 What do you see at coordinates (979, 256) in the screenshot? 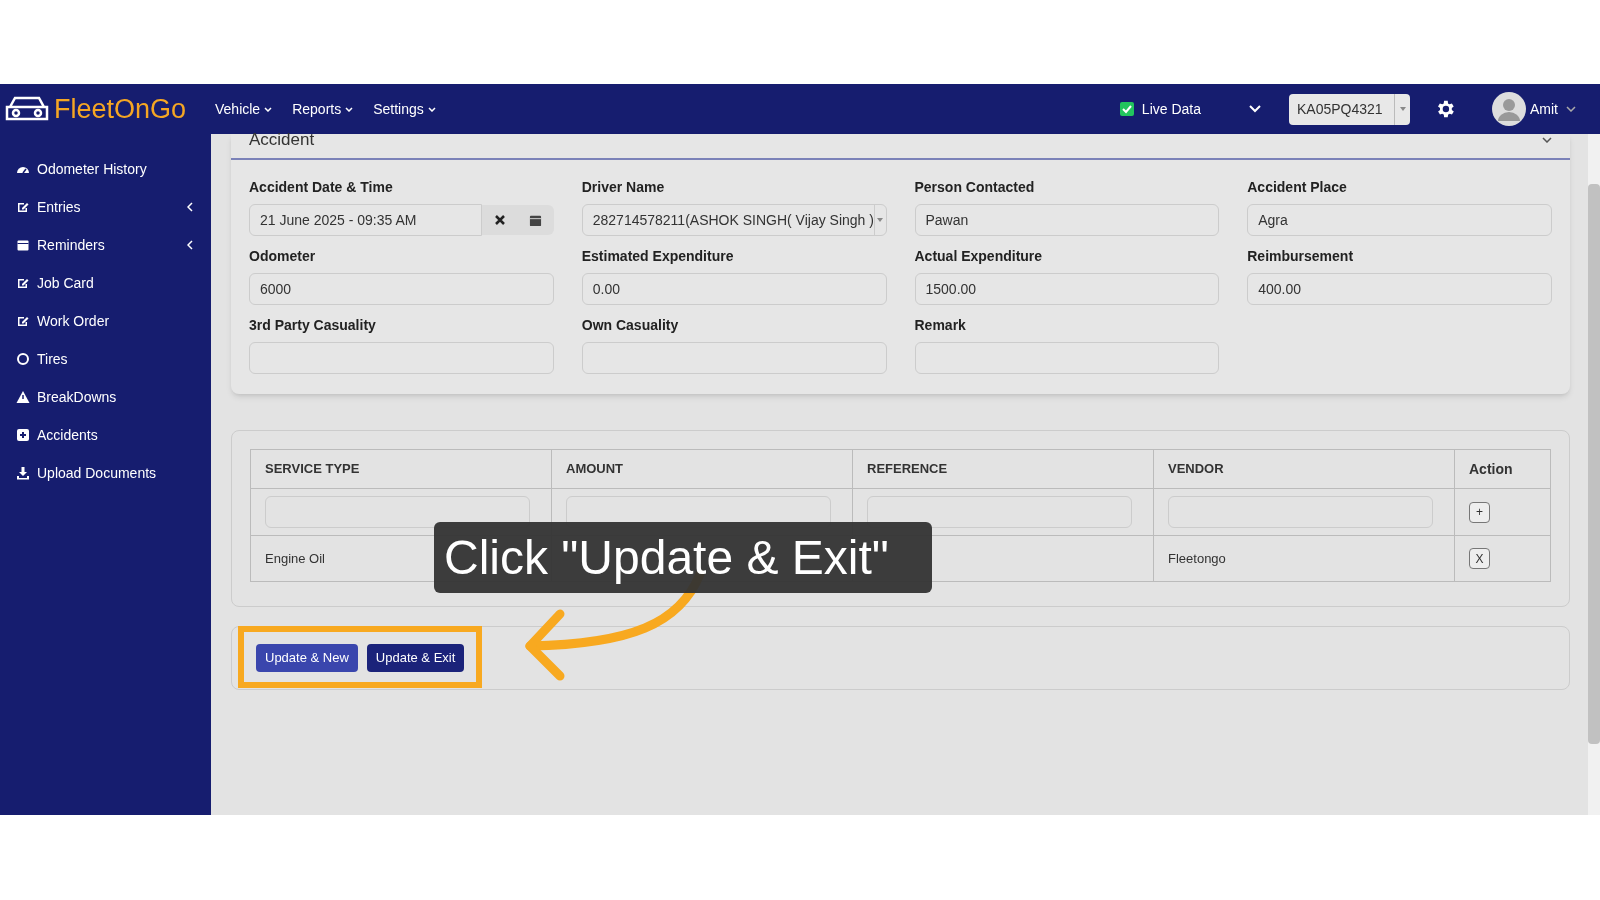
I see `field-label: Actual Expenditure` at bounding box center [979, 256].